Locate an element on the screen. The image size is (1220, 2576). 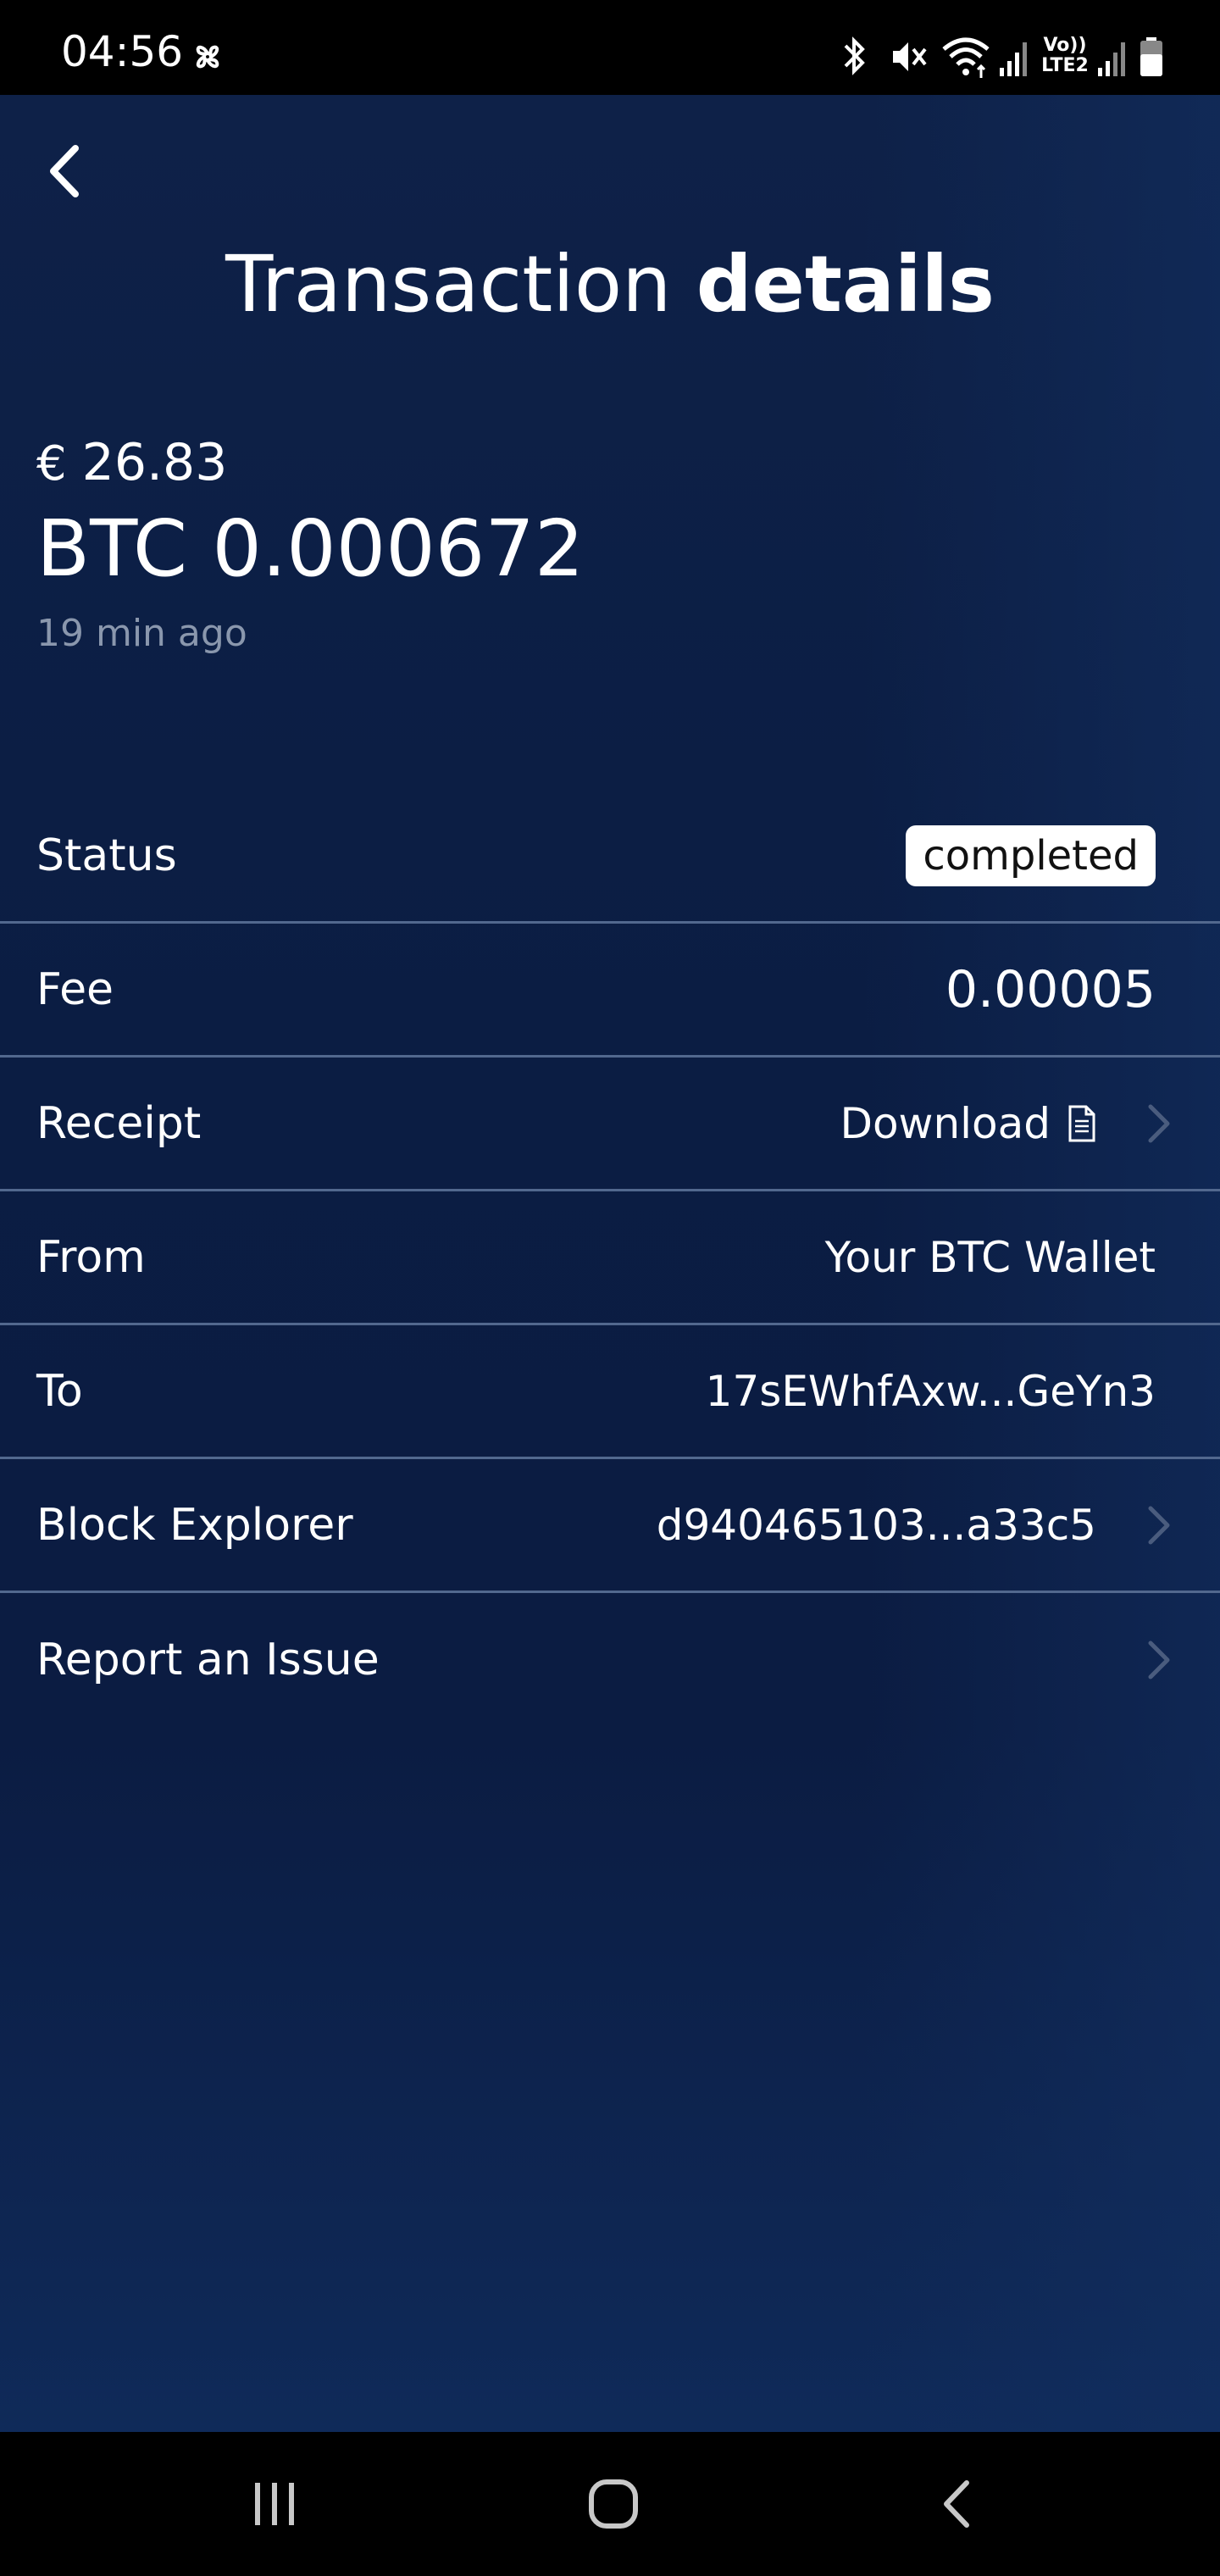
receipt-download: Download is located at coordinates (968, 1123).